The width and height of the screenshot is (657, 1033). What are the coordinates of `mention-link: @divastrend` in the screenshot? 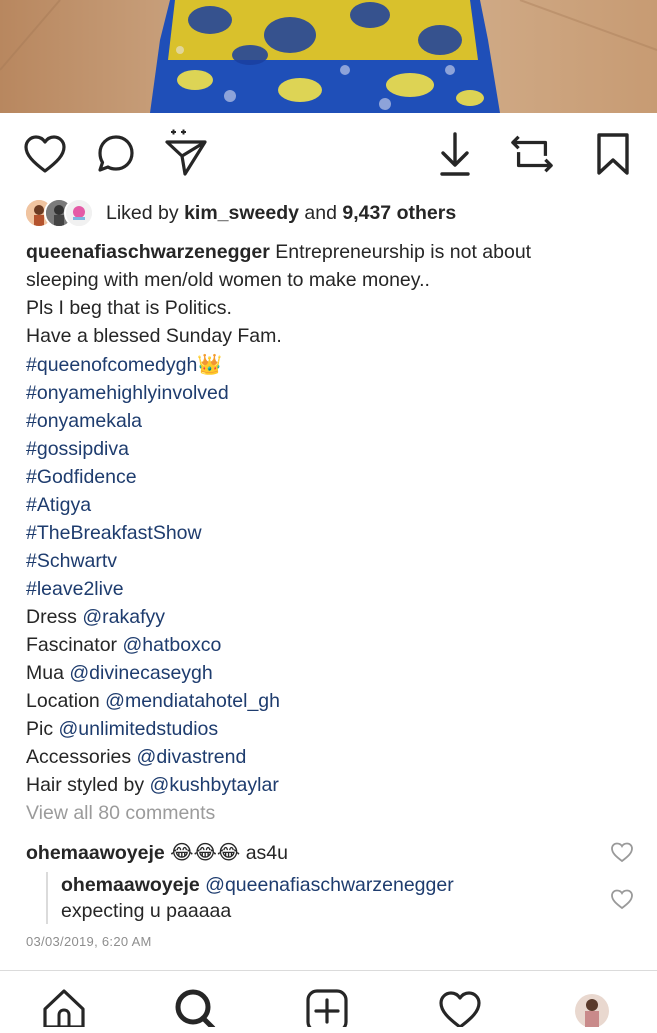 It's located at (192, 757).